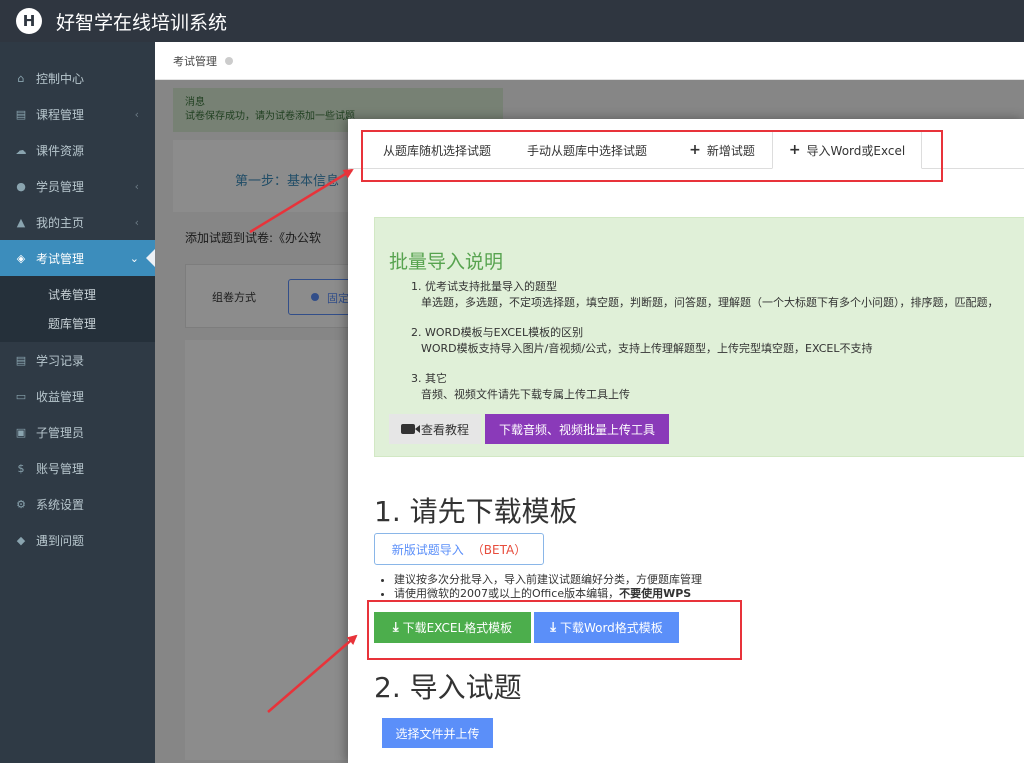 This screenshot has width=1024, height=763. Describe the element at coordinates (655, 593) in the screenshot. I see `tip-warning: 不要使用WPS` at that location.